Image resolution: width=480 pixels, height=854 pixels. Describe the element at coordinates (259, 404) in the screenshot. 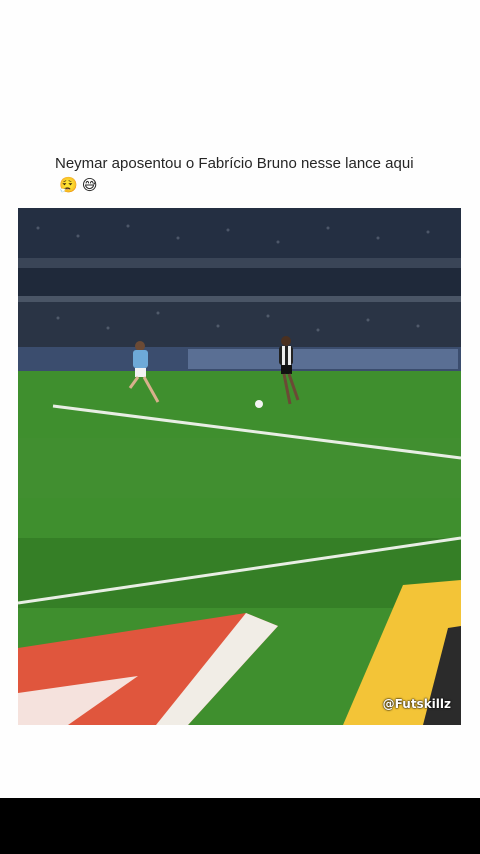

I see `ball` at that location.